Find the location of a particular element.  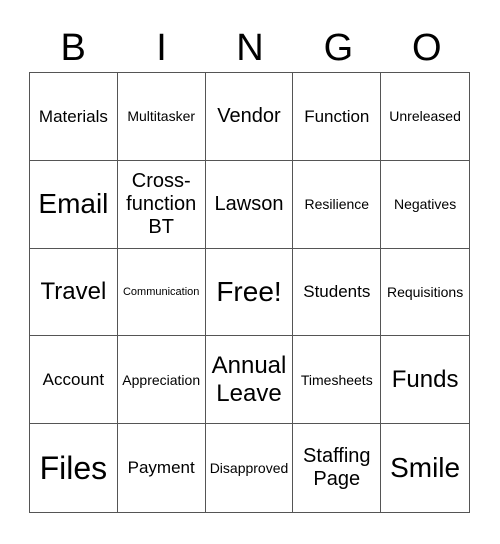

header-letter-n: N is located at coordinates (250, 48).